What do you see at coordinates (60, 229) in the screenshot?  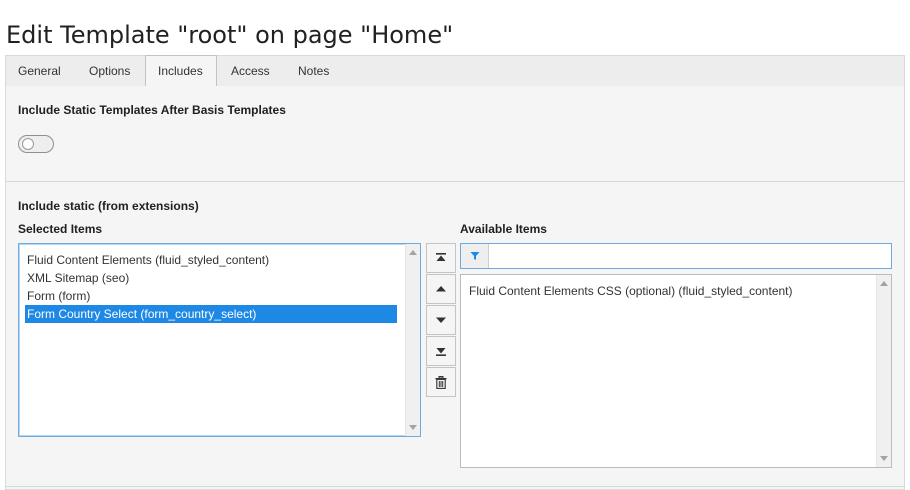 I see `selected-items-label: Selected Items` at bounding box center [60, 229].